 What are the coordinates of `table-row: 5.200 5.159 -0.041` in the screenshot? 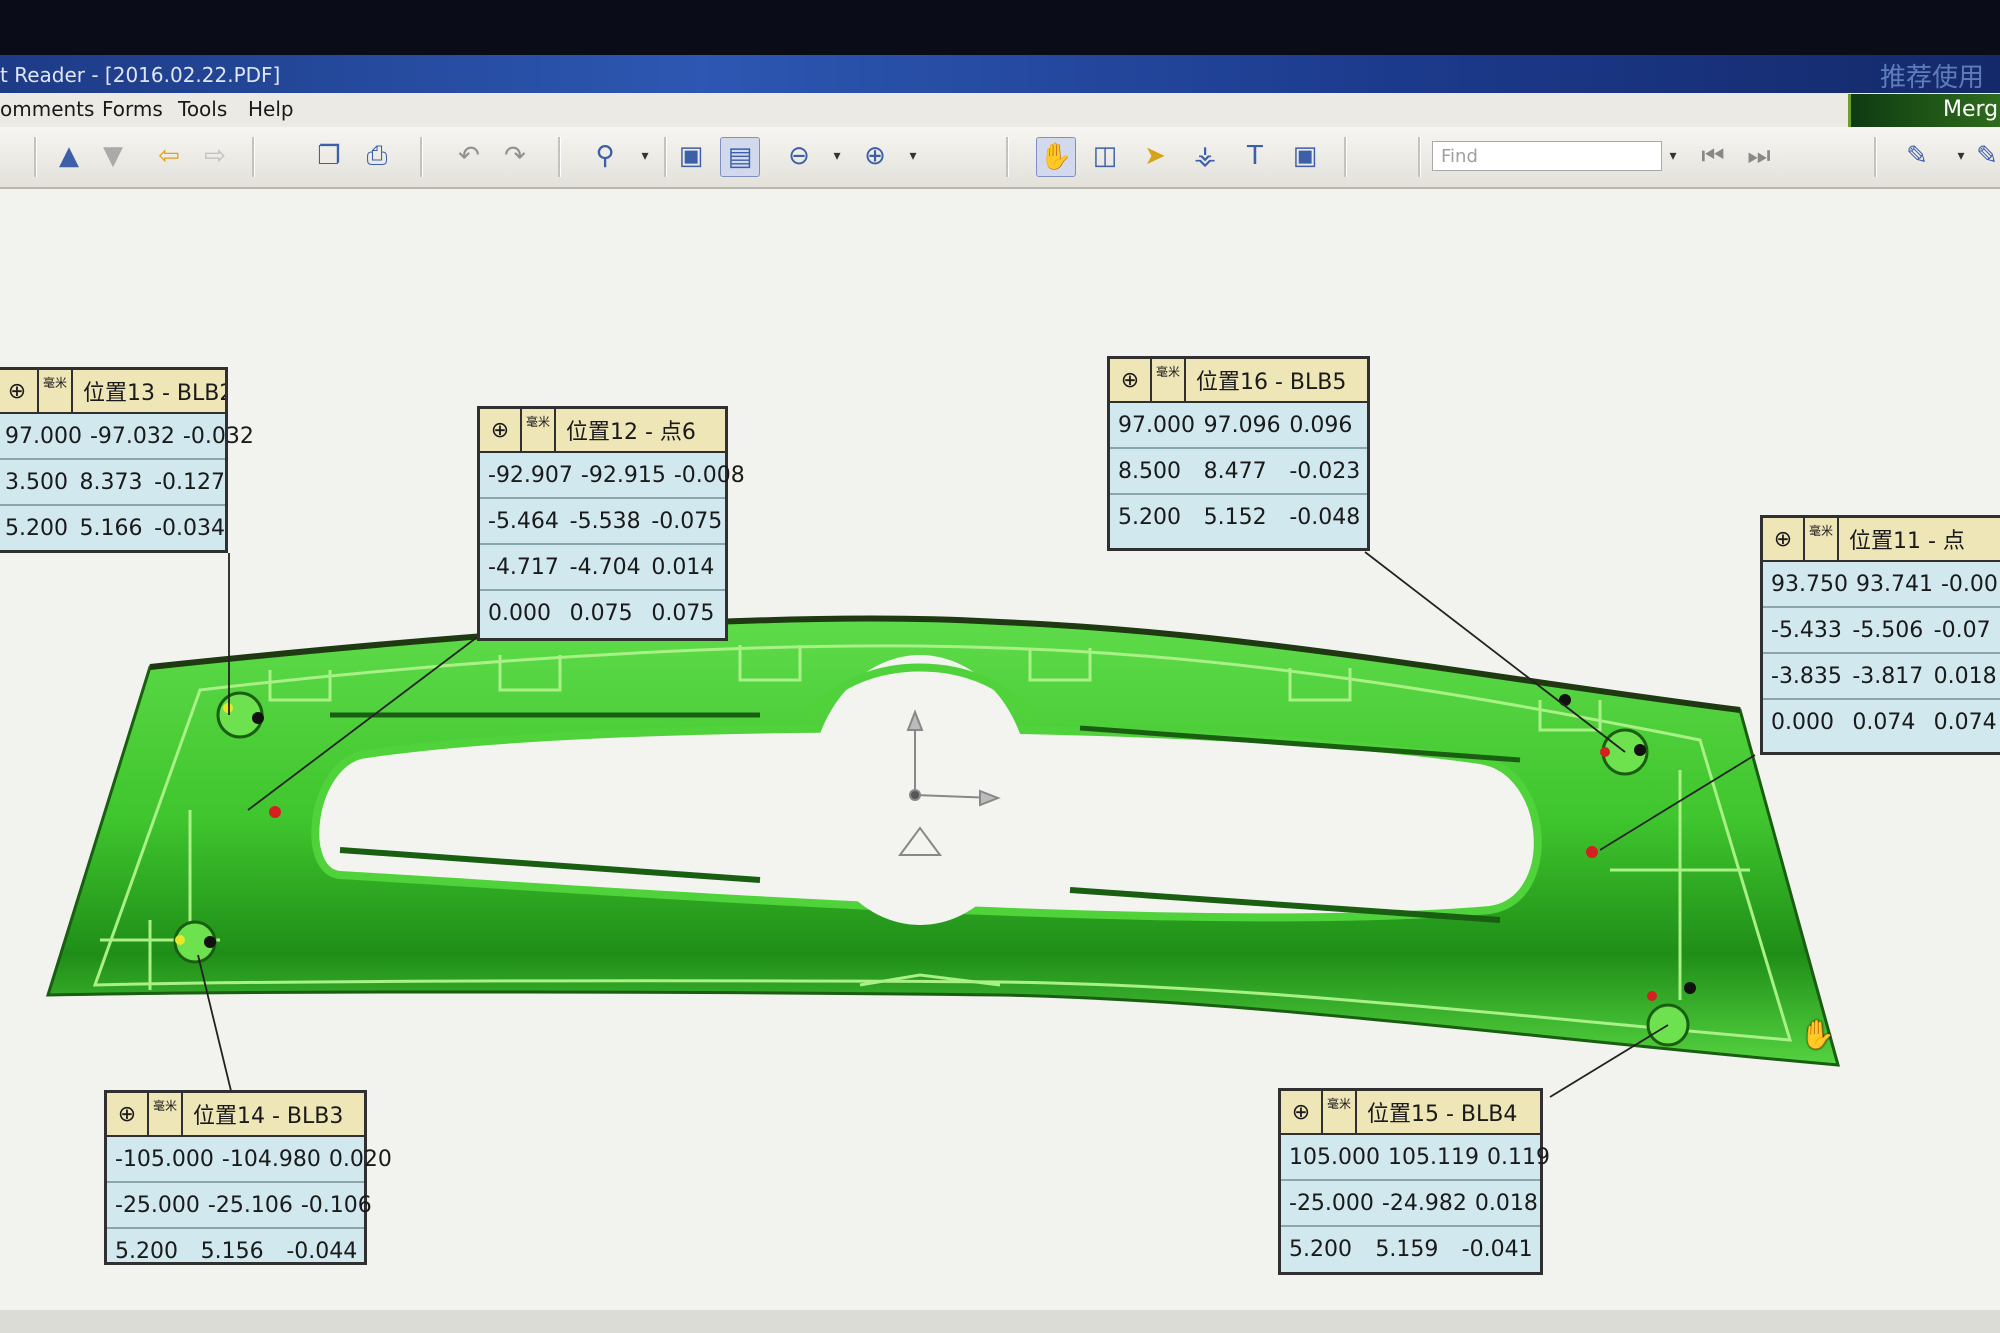 It's located at (1410, 1249).